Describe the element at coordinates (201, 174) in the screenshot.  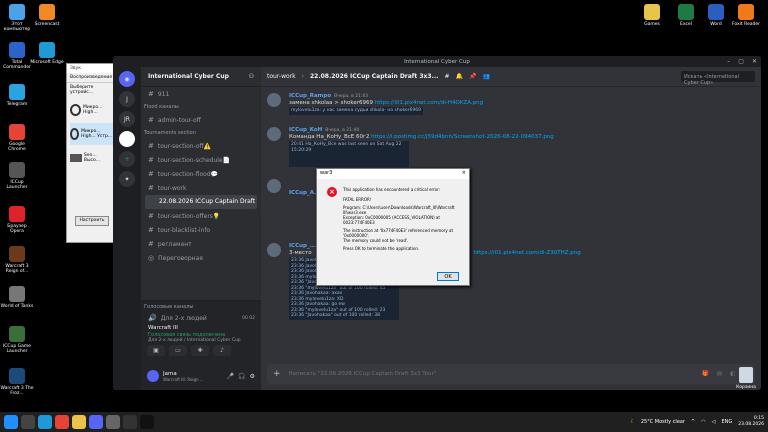
I see `channel-item: # tour-section-flood💬` at that location.